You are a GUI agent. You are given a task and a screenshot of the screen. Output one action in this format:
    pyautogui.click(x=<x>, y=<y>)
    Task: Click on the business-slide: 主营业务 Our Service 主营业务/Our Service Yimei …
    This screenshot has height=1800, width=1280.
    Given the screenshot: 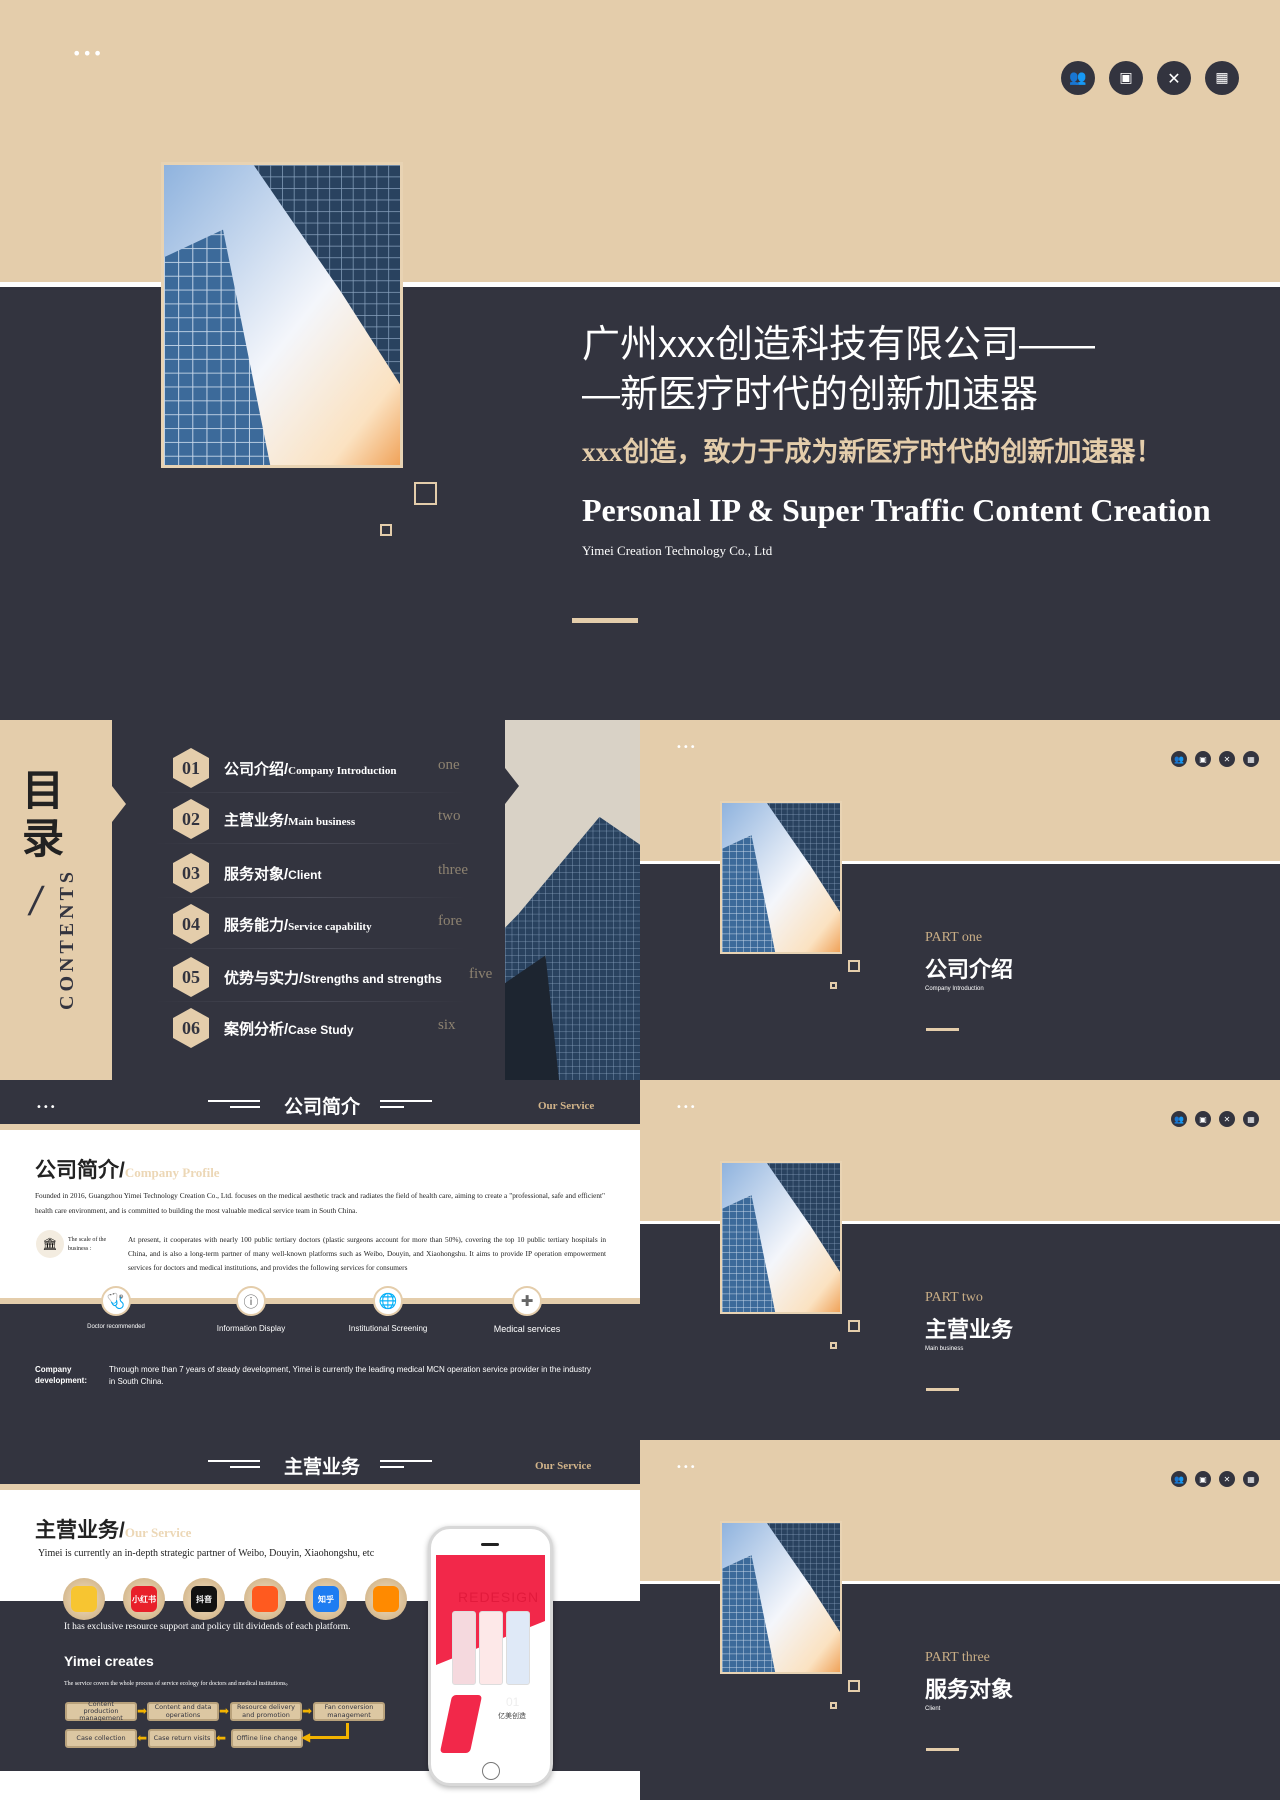 What is the action you would take?
    pyautogui.click(x=320, y=1620)
    